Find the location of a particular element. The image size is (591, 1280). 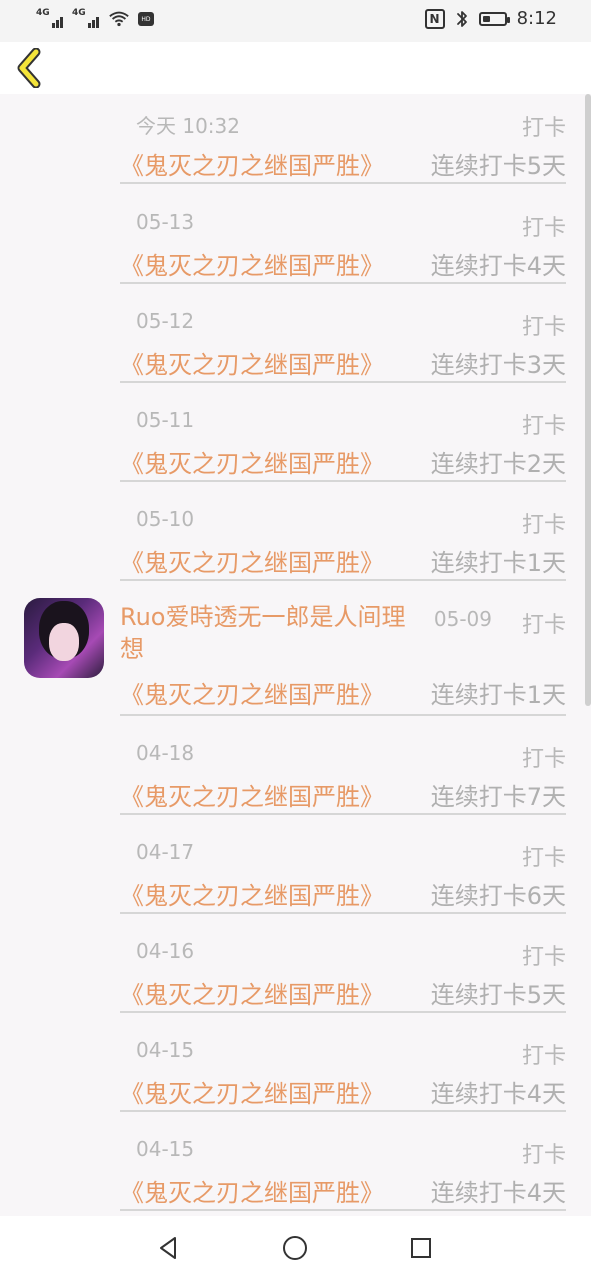

item-main: 《鬼灭之刃之继国严胜》 连续打卡2天 is located at coordinates (343, 461).